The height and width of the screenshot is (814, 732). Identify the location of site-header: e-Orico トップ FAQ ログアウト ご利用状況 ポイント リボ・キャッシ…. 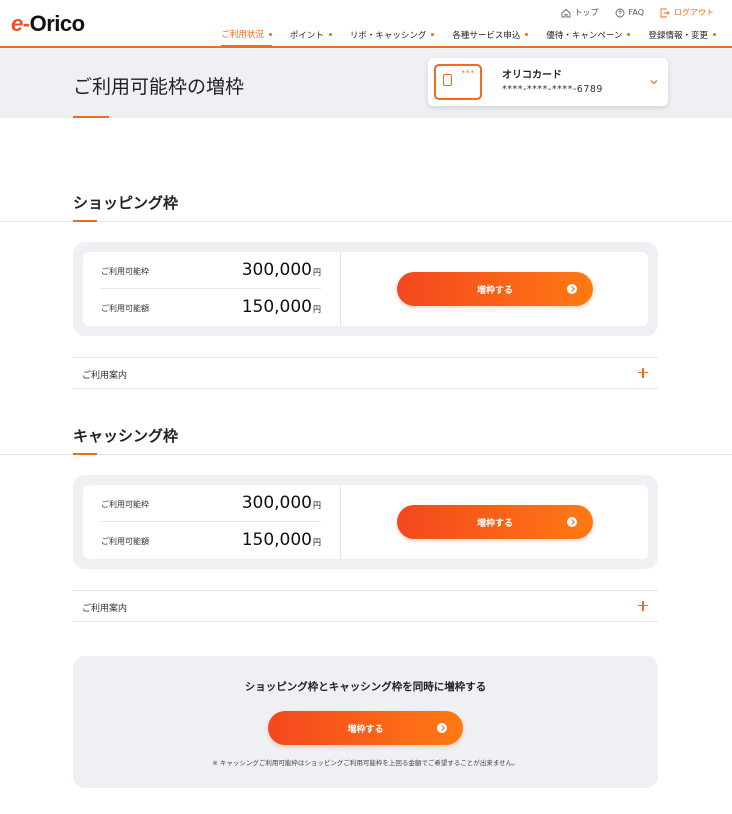
(366, 24).